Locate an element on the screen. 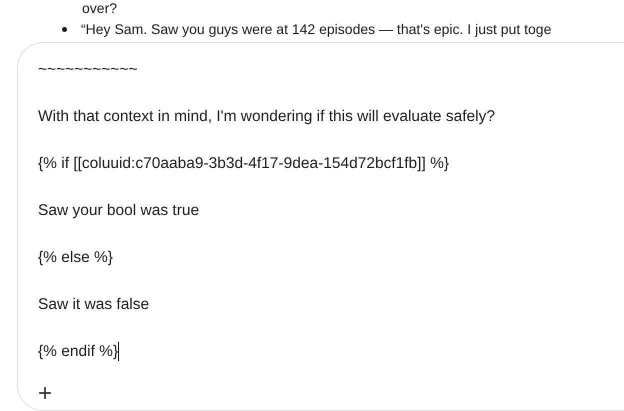  editor-line: Saw it was false is located at coordinates (94, 305).